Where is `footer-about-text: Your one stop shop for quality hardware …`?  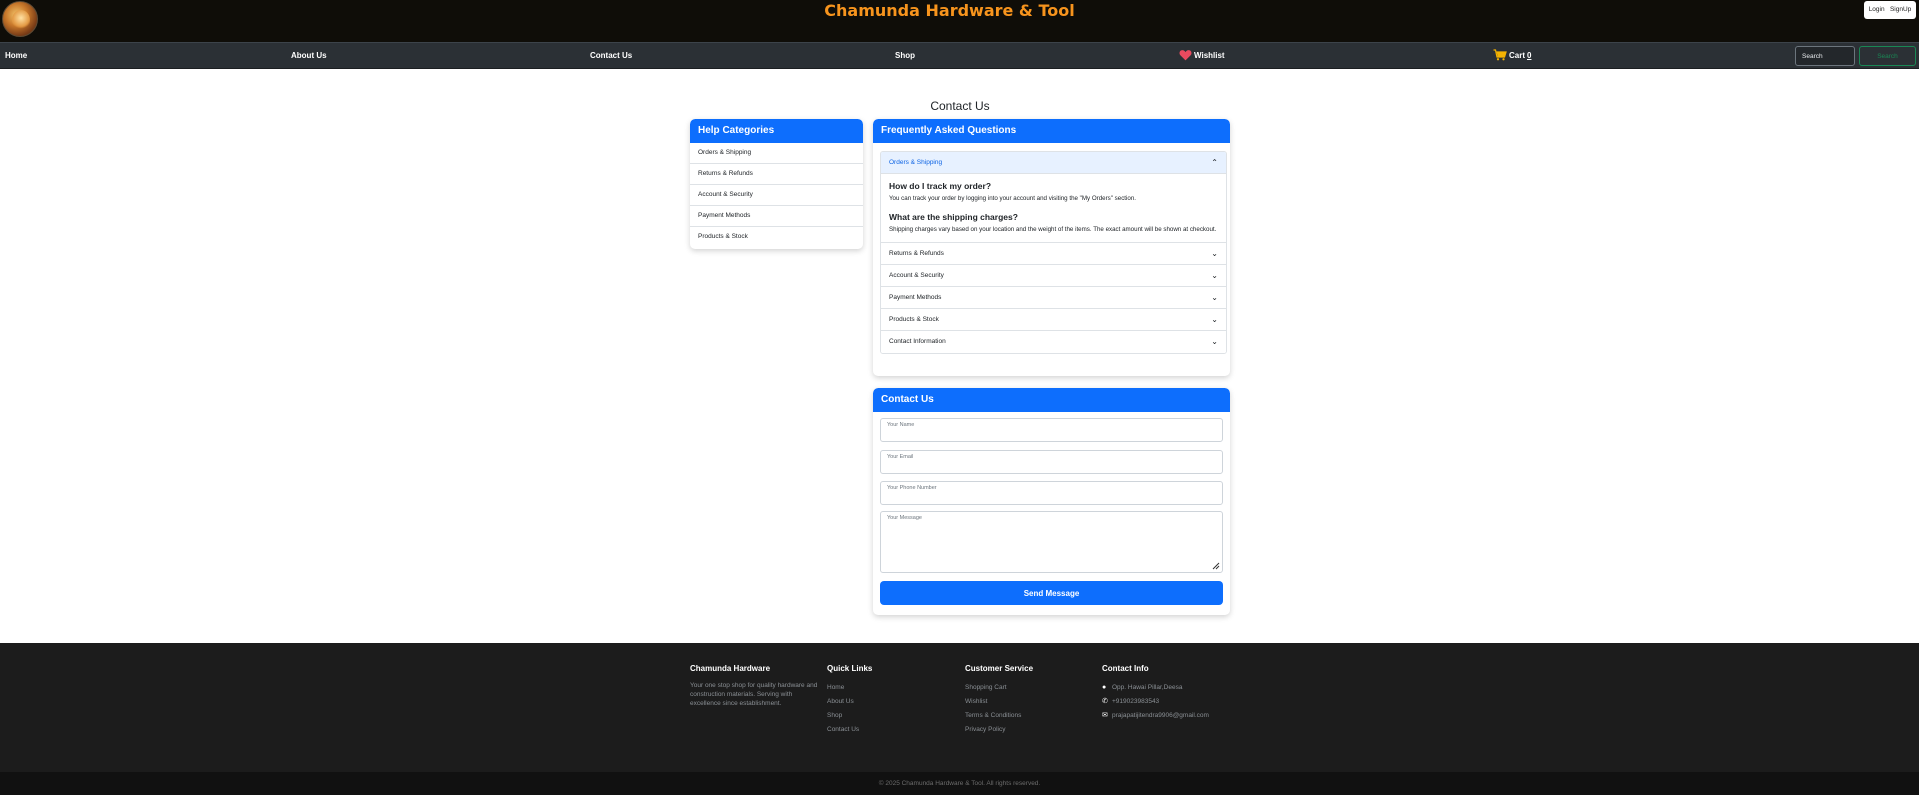
footer-about-text: Your one stop shop for quality hardware … is located at coordinates (754, 694).